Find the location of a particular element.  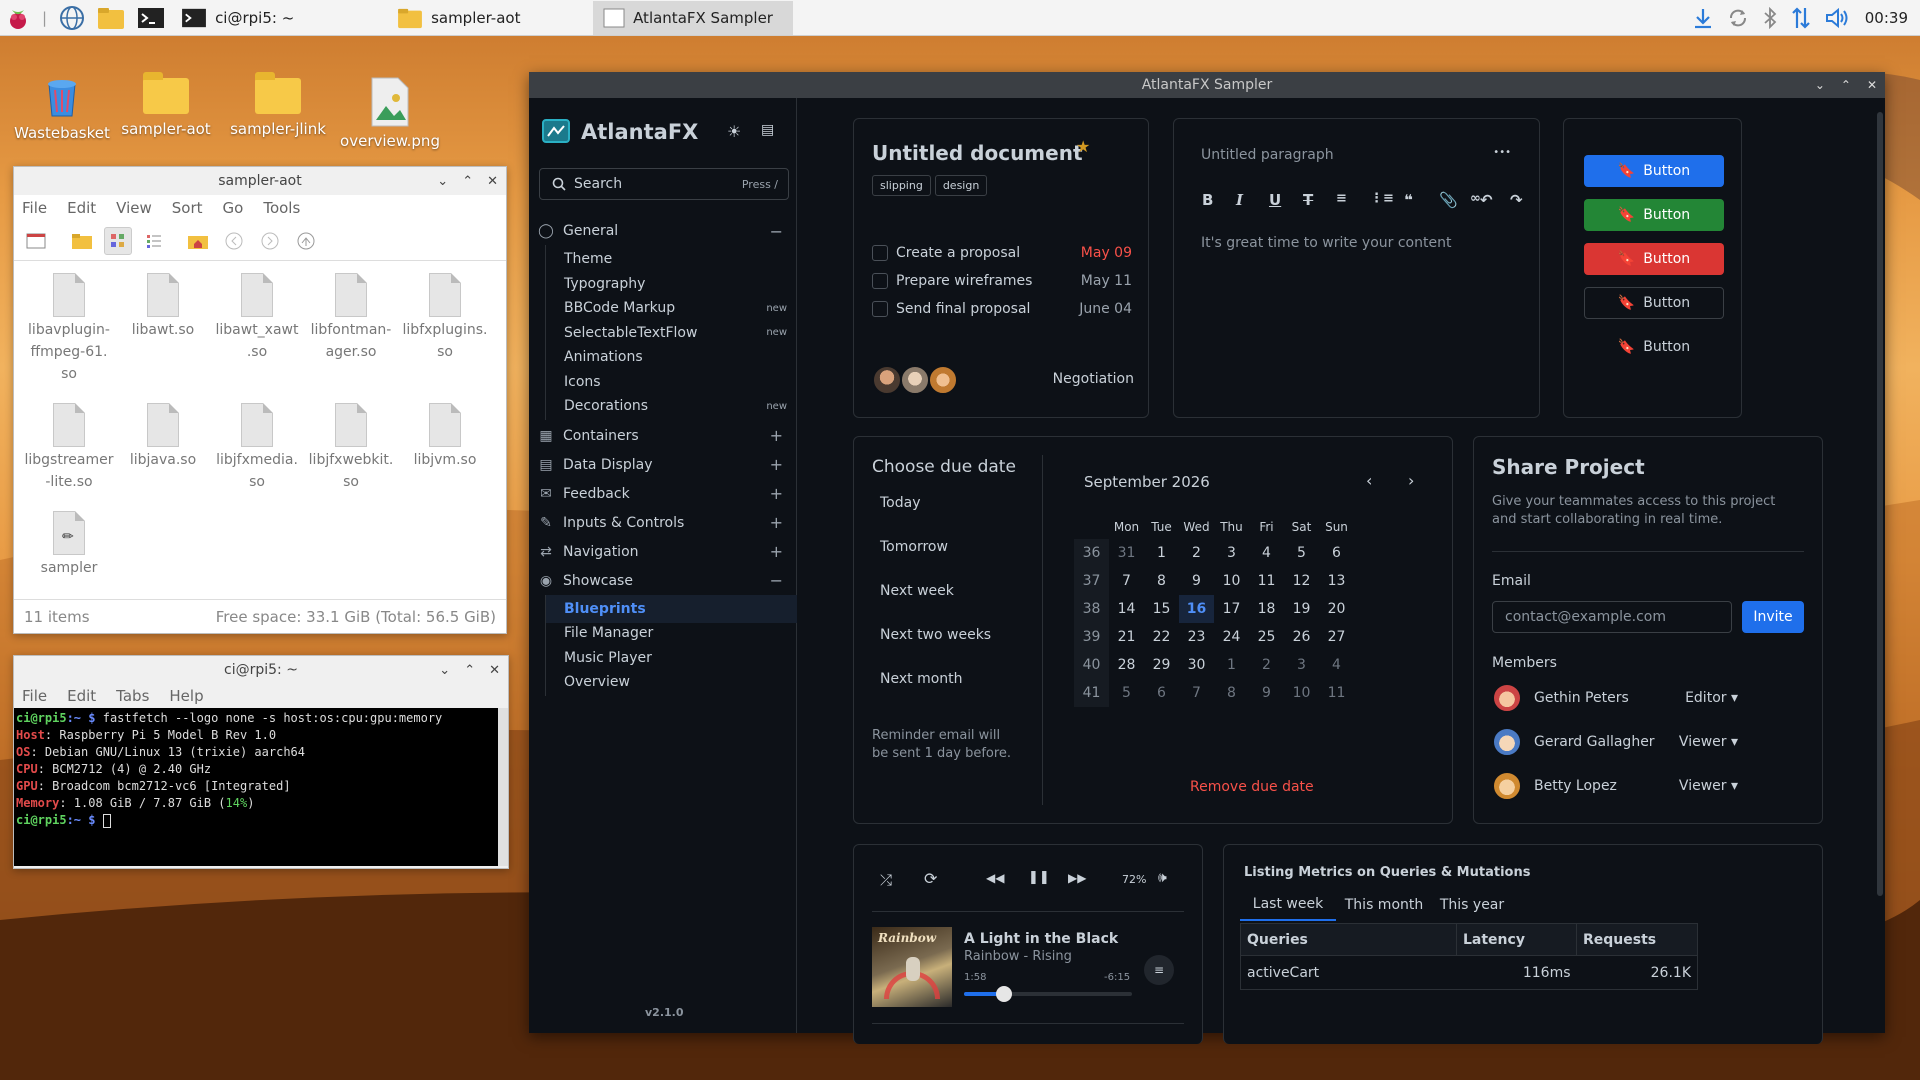

file-item: libfxplugins. so is located at coordinates (445, 329).